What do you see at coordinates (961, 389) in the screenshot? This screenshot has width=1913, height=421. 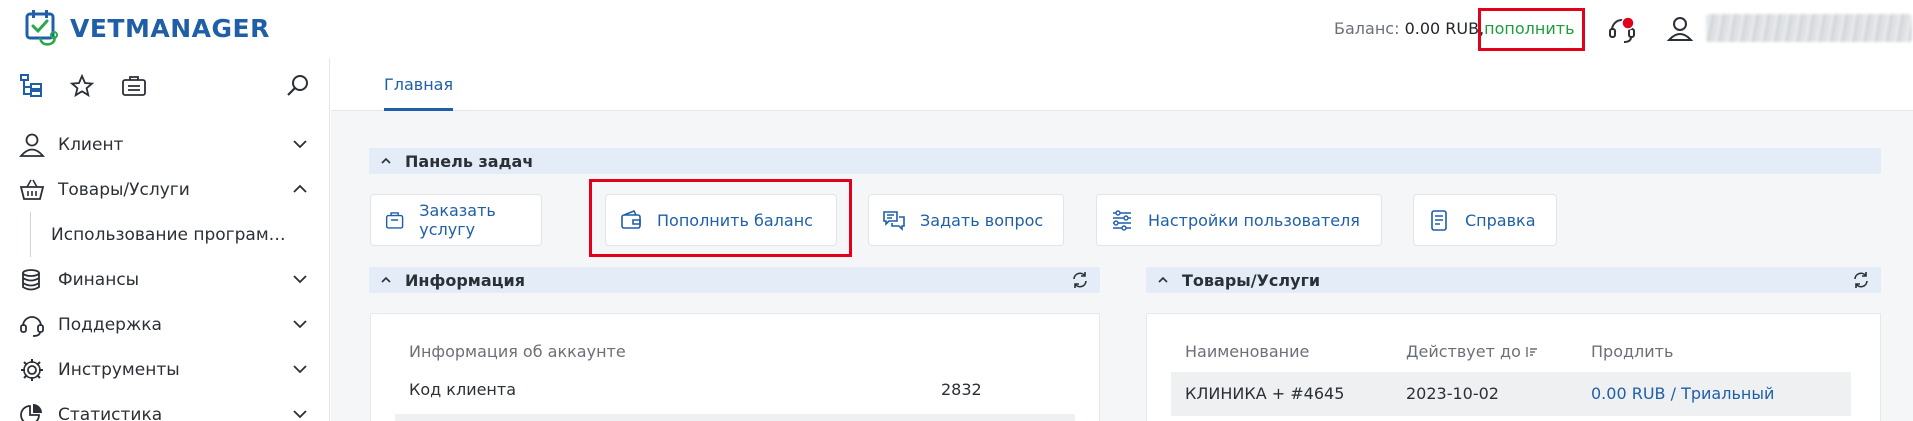 I see `info-row-value: 2832` at bounding box center [961, 389].